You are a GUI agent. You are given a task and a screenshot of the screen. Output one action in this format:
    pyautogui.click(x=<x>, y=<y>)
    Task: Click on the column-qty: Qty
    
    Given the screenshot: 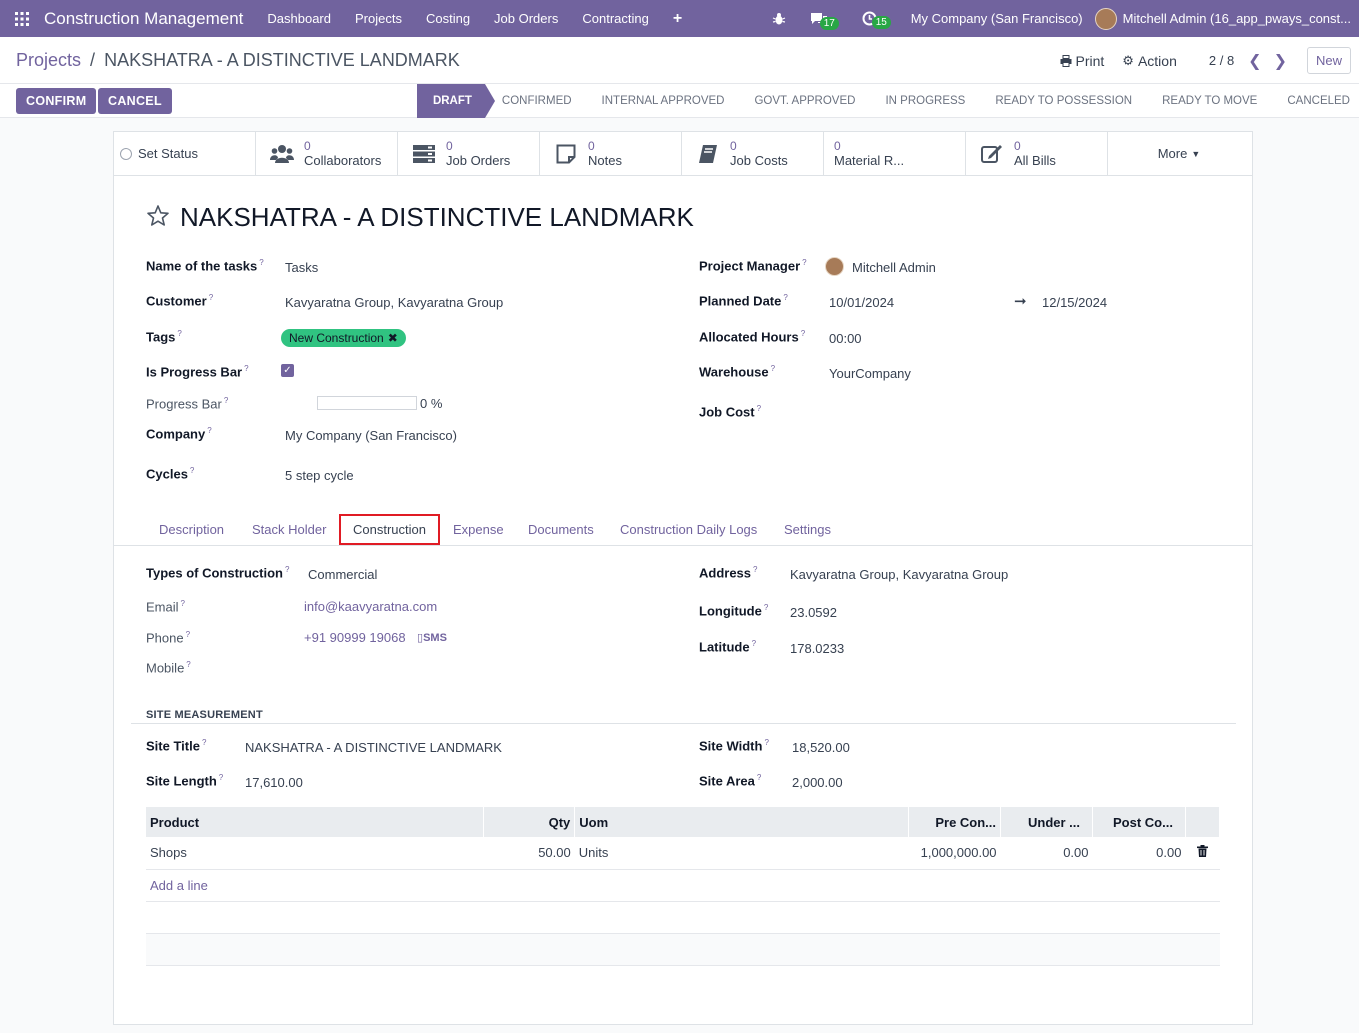 What is the action you would take?
    pyautogui.click(x=529, y=822)
    